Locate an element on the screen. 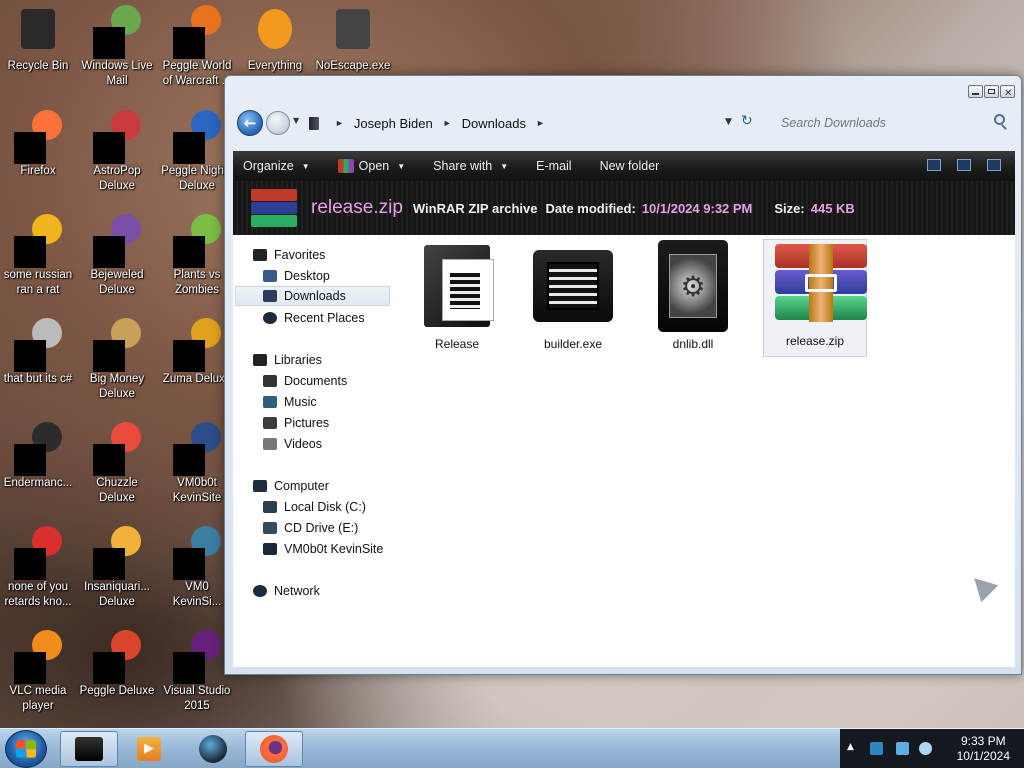 This screenshot has height=768, width=1024. email-button: E-mail is located at coordinates (553, 166).